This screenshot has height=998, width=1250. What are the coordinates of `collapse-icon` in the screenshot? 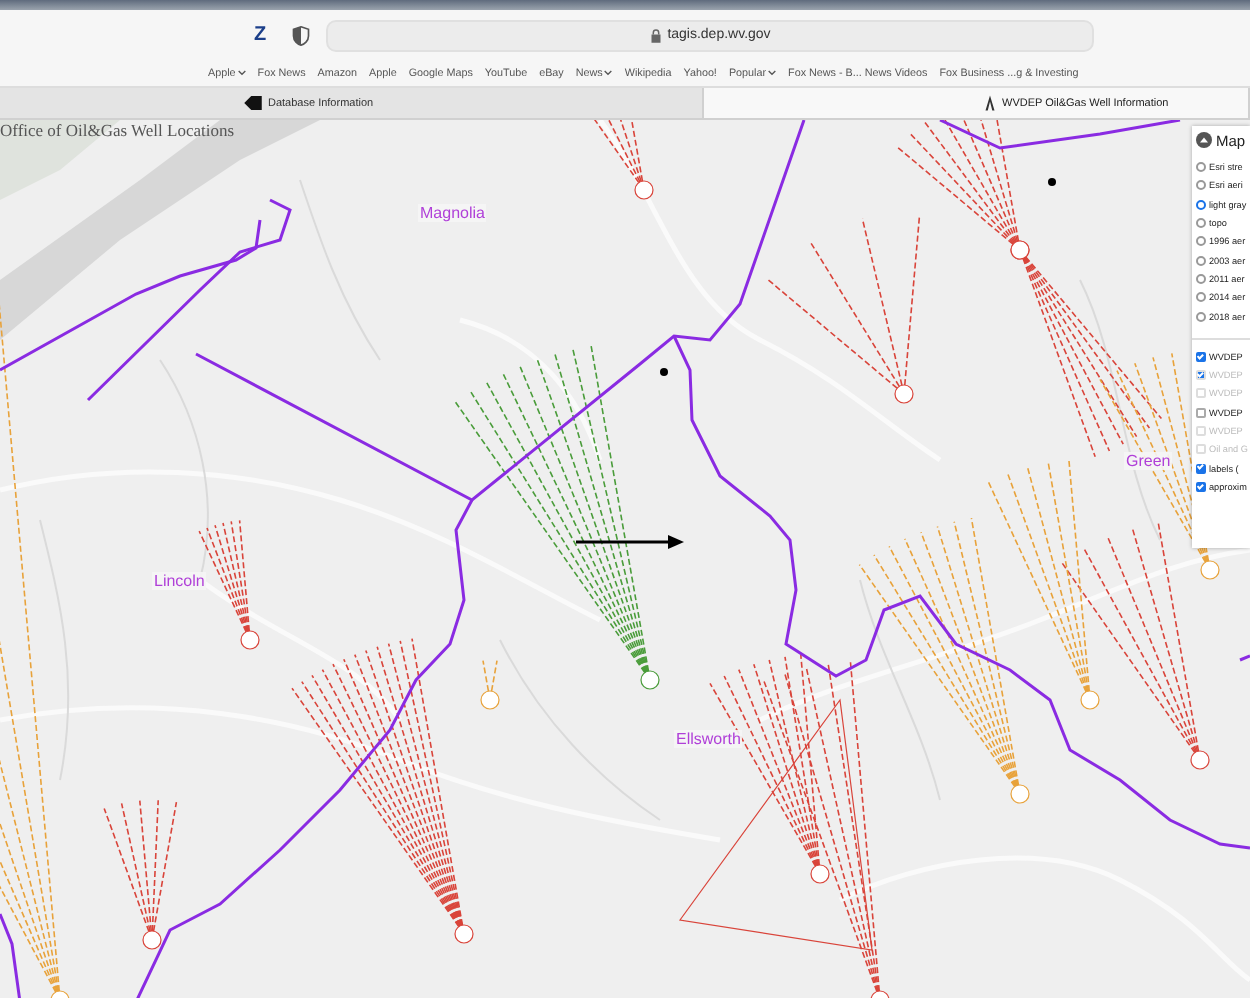 It's located at (1204, 140).